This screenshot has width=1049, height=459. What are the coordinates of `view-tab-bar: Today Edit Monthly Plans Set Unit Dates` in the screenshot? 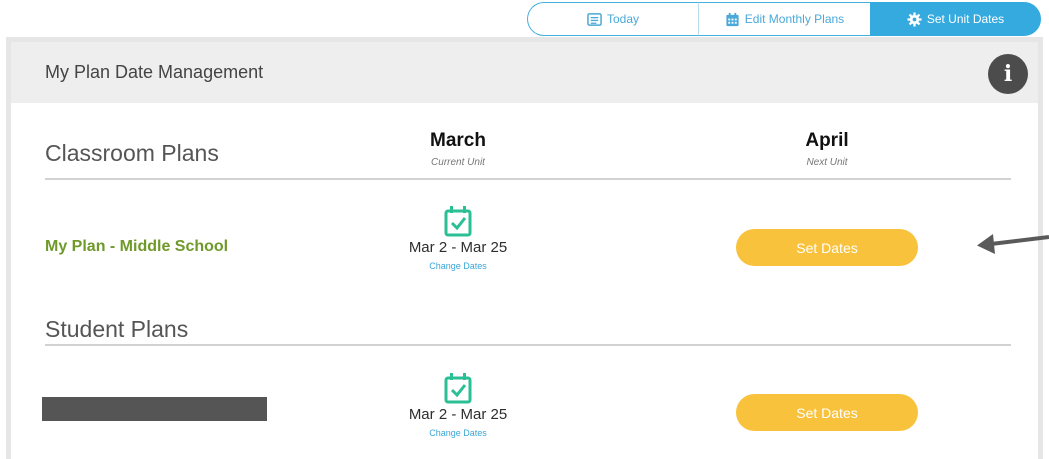 It's located at (784, 19).